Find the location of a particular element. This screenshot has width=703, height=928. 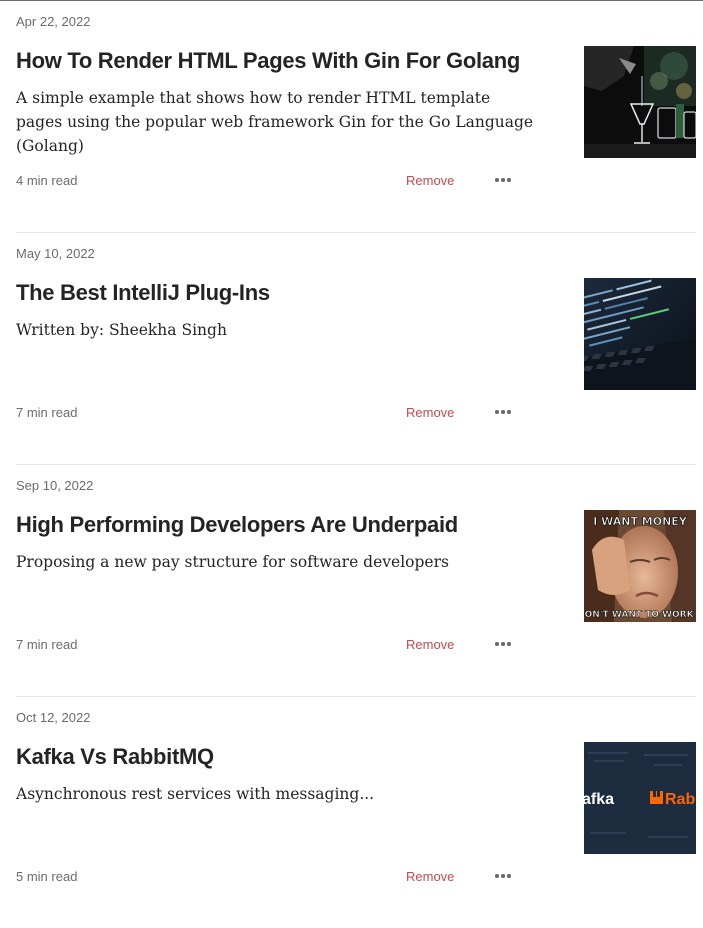

cocktail-bar-photo-thumbnail is located at coordinates (640, 102).